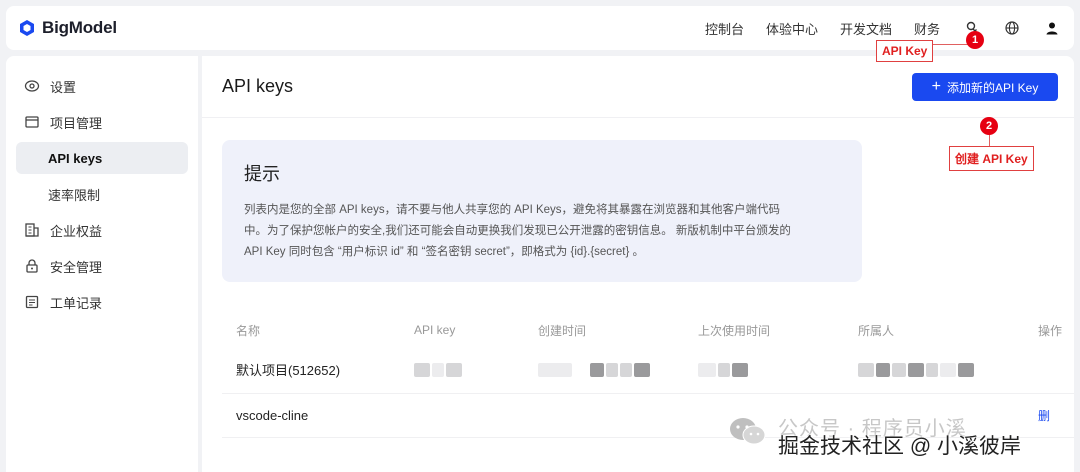 The image size is (1080, 472). I want to click on header-last-used: 上次使用时间, so click(734, 330).